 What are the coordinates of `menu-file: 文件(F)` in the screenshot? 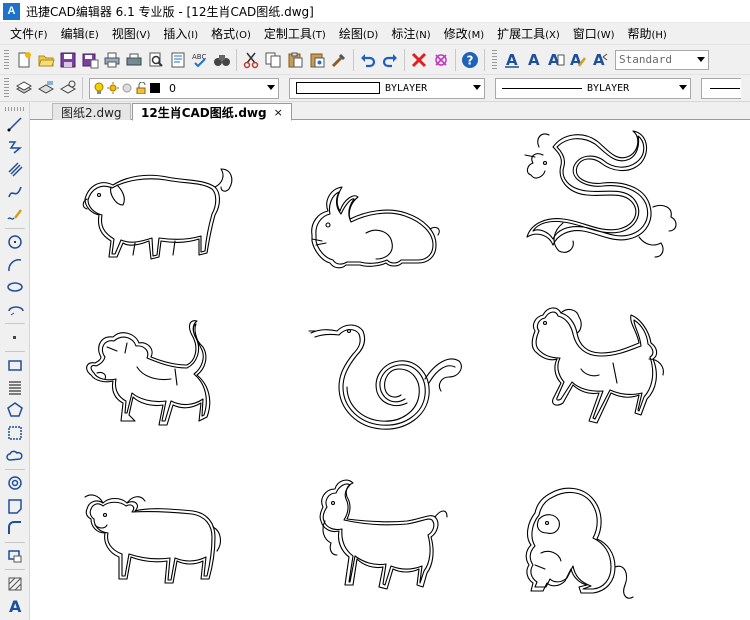 It's located at (29, 33).